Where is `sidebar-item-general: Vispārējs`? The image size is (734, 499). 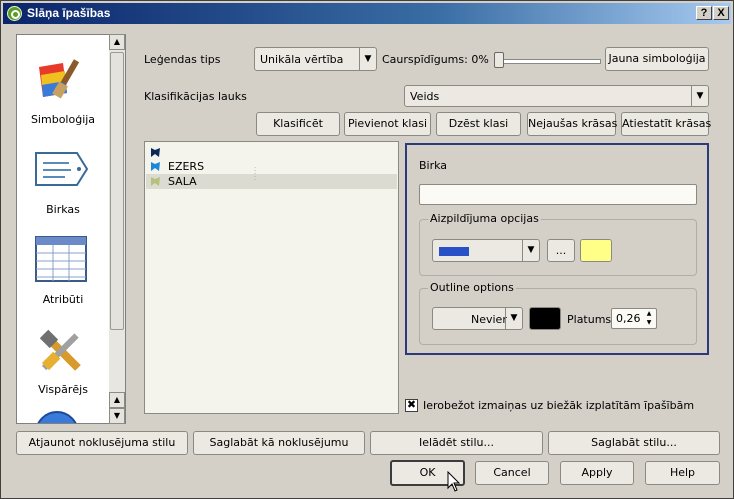
sidebar-item-general: Vispārējs is located at coordinates (63, 363).